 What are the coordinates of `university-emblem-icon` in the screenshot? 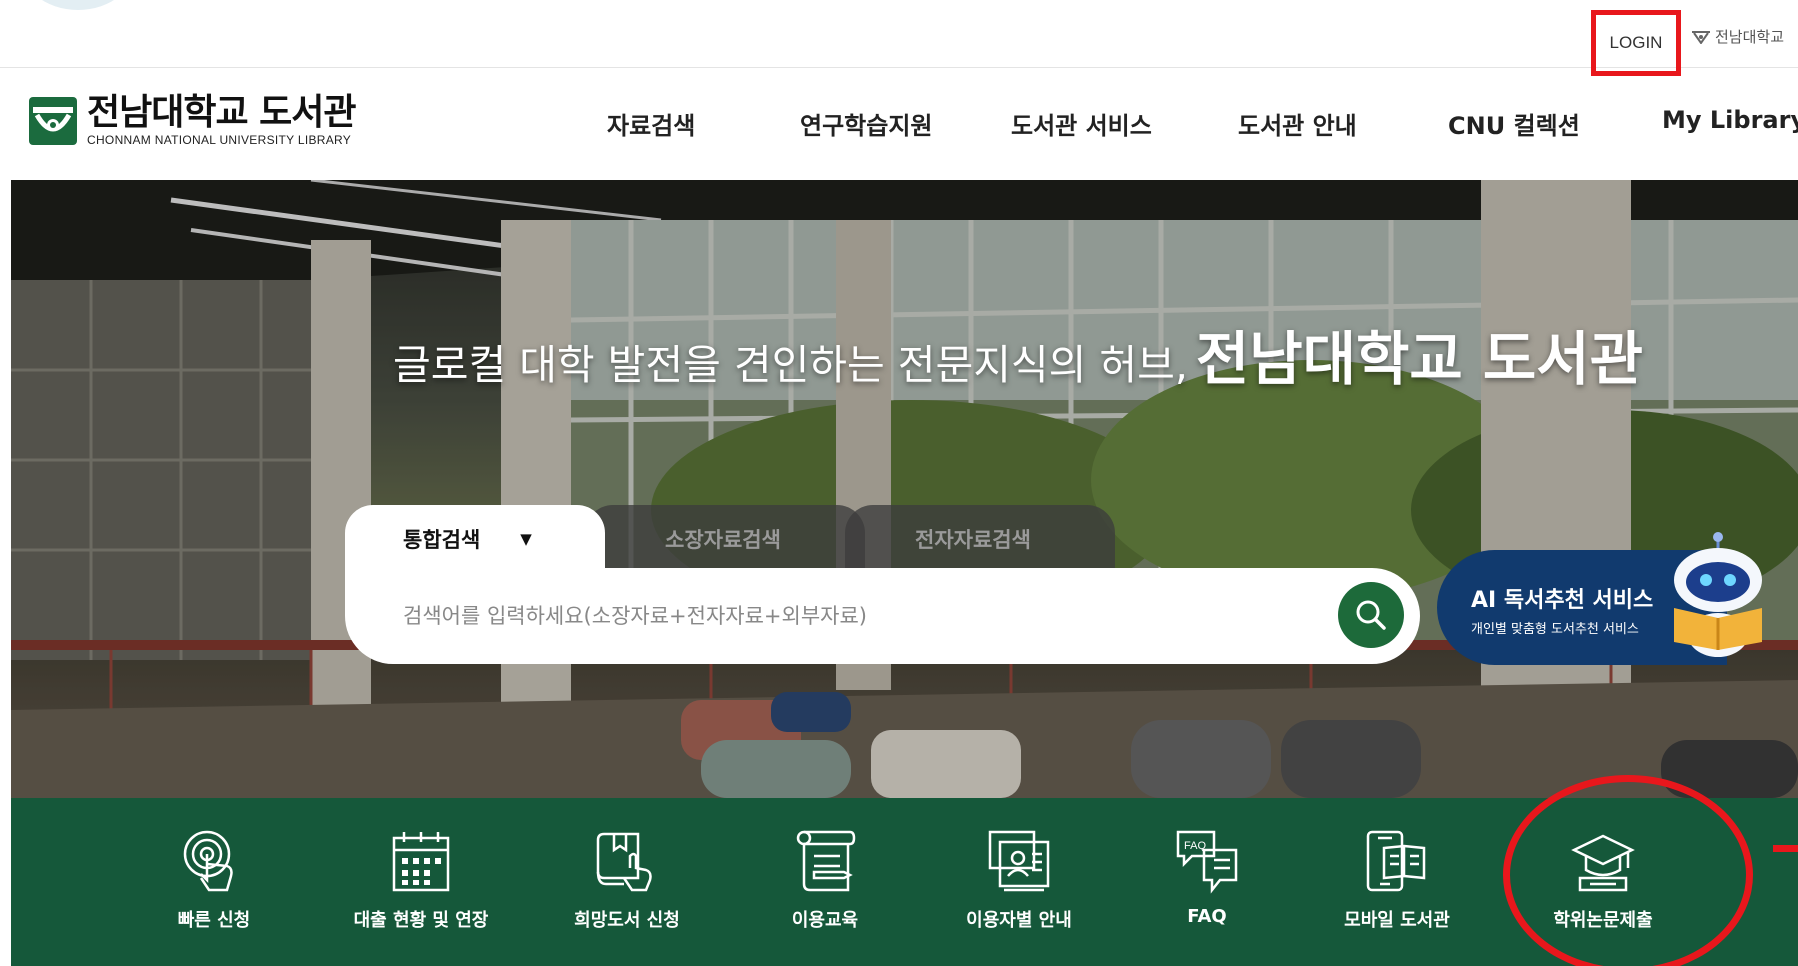 It's located at (1701, 37).